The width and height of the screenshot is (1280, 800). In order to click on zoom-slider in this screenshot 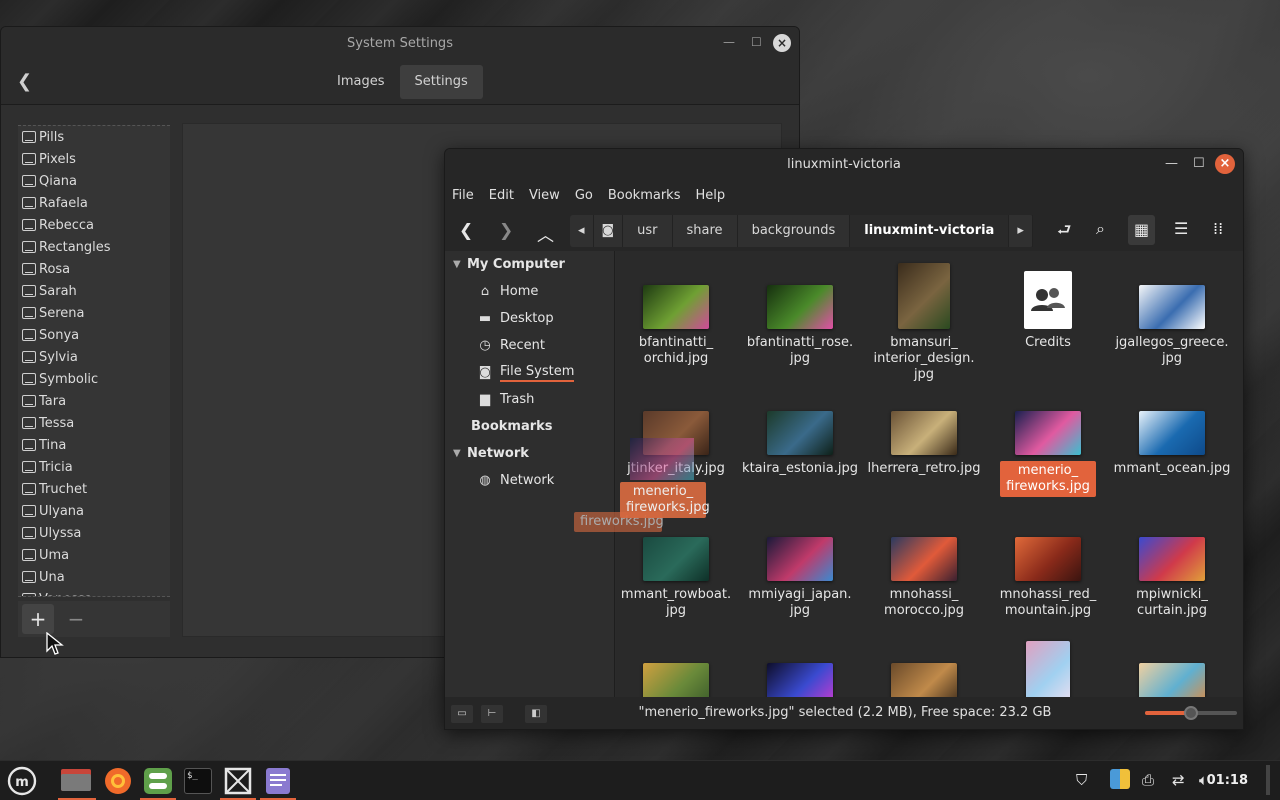, I will do `click(1191, 713)`.